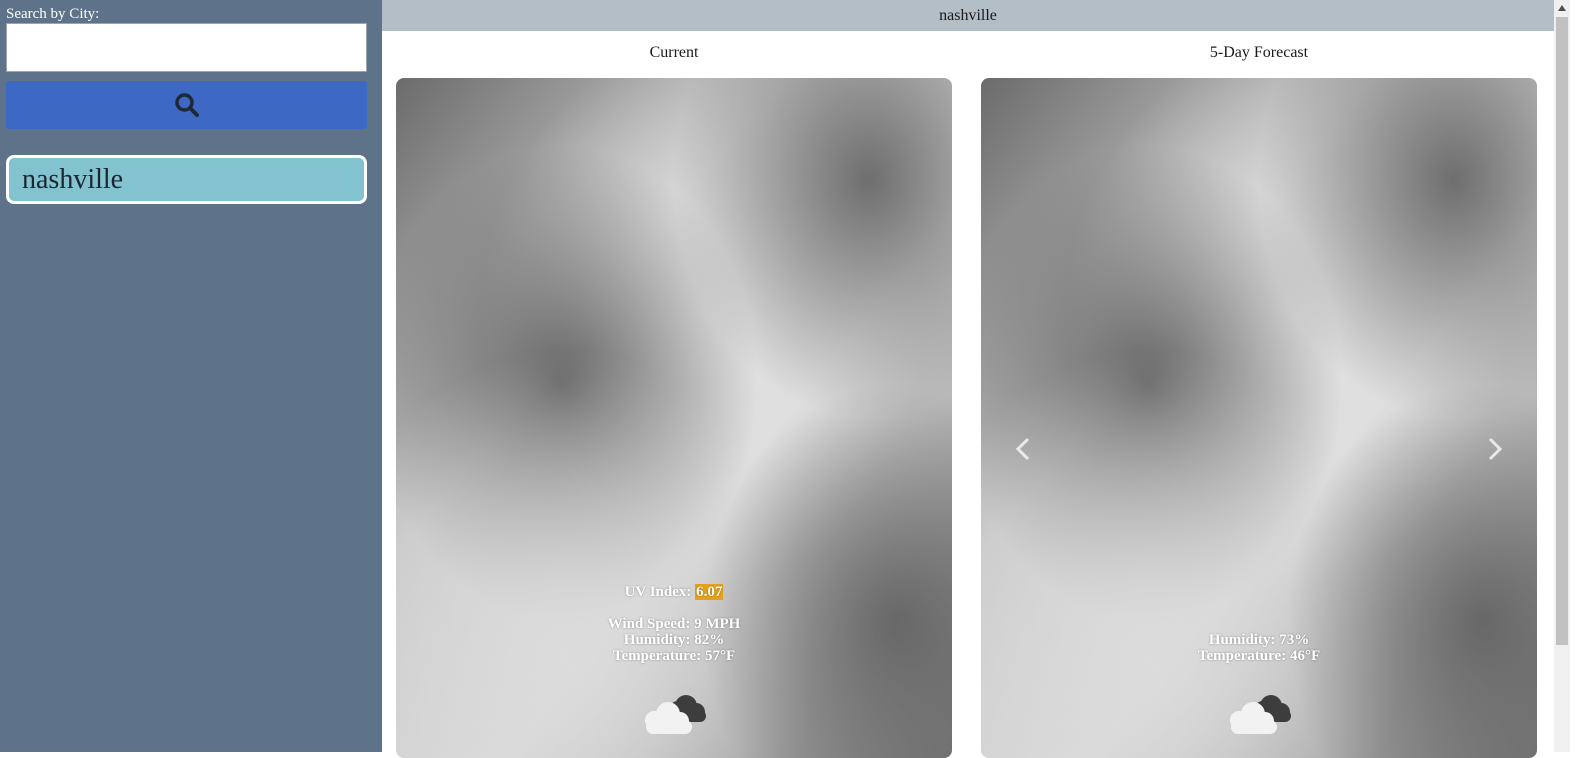  What do you see at coordinates (674, 640) in the screenshot?
I see `humidity: Humidity: 82%` at bounding box center [674, 640].